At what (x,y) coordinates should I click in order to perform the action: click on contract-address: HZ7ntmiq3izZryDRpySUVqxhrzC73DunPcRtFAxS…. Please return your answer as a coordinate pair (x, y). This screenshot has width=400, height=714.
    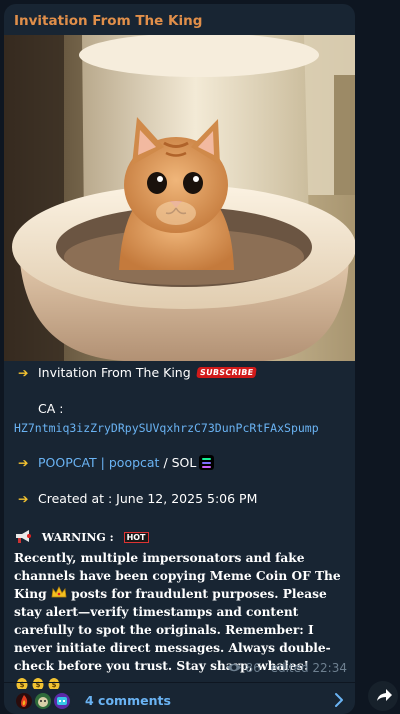
    Looking at the image, I should click on (166, 428).